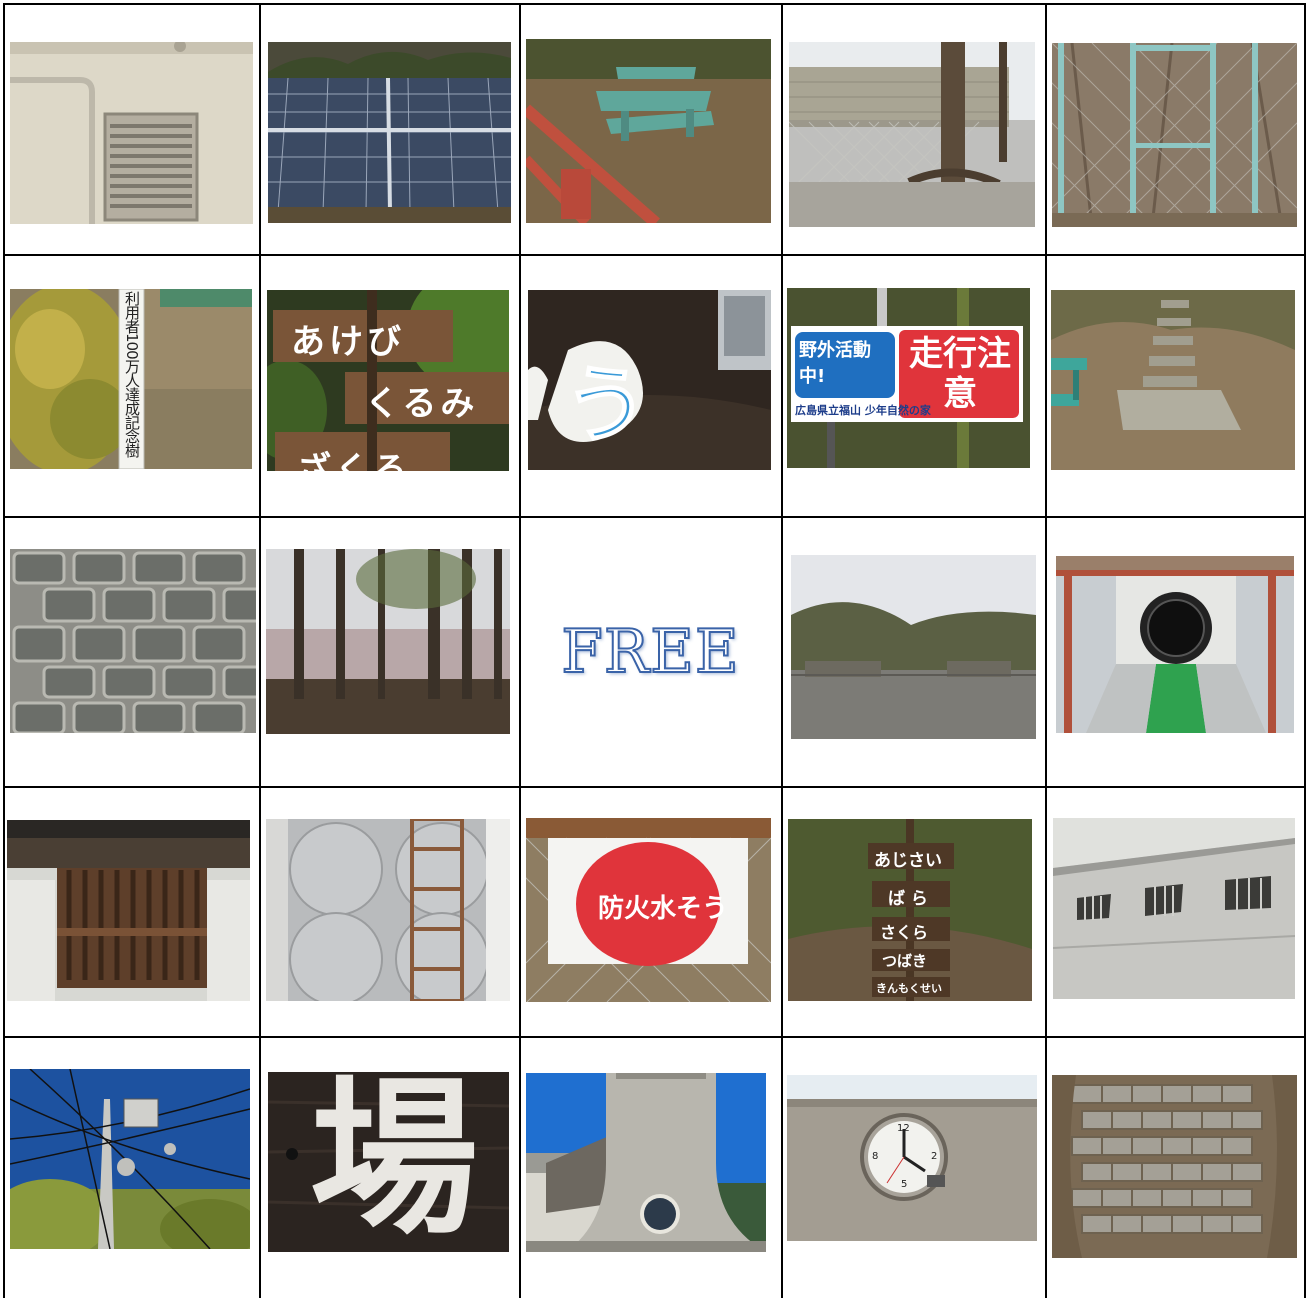 This screenshot has width=1309, height=1298. What do you see at coordinates (1174, 908) in the screenshot?
I see `photo-barred-windows` at bounding box center [1174, 908].